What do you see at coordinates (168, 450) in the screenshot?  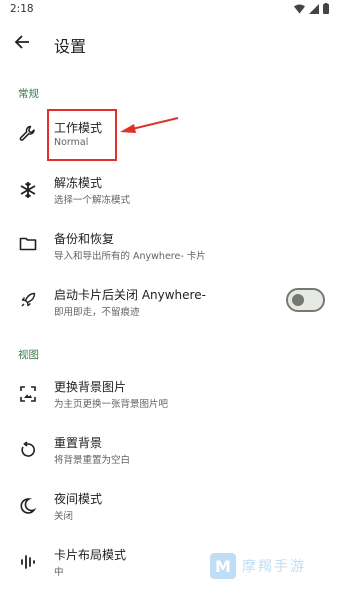 I see `pref-reset-background: 重置背景 将背景重置为空白` at bounding box center [168, 450].